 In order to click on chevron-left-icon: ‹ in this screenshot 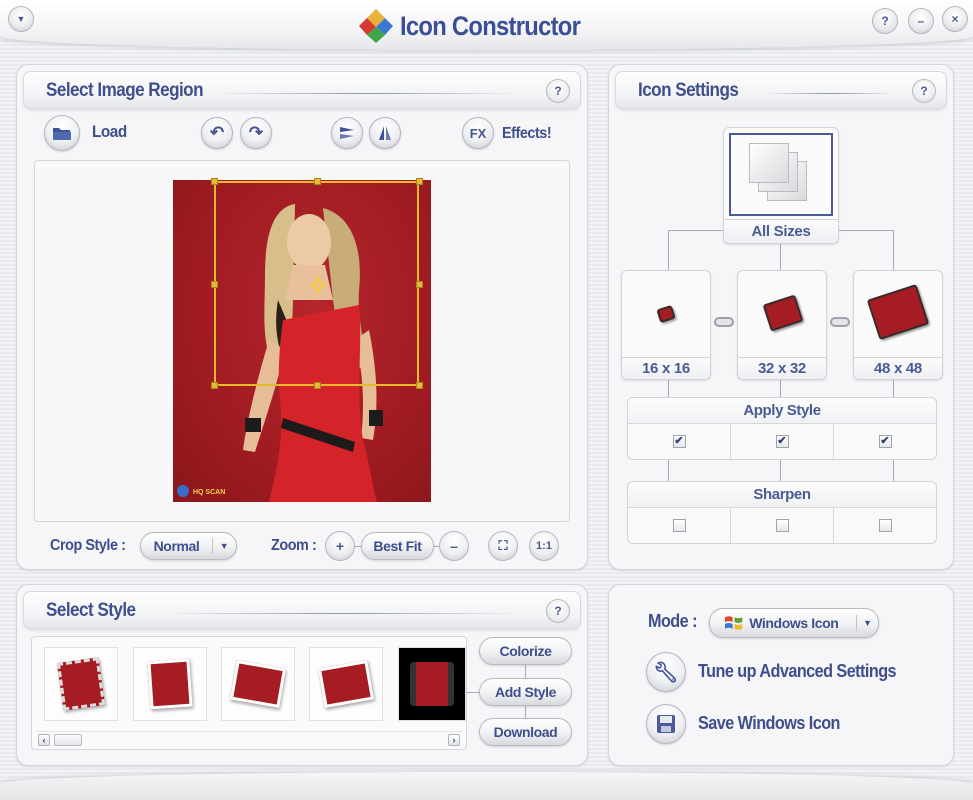, I will do `click(44, 740)`.